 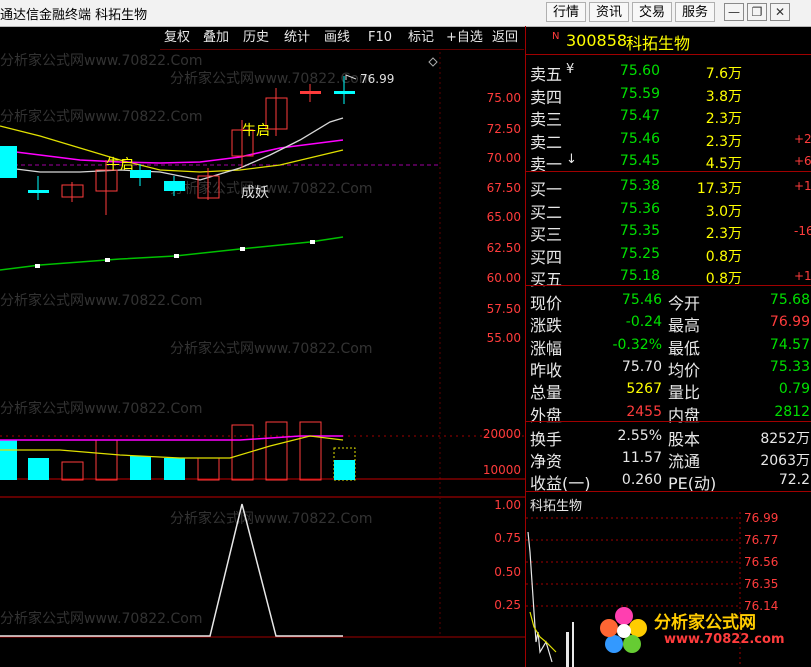 What do you see at coordinates (503, 129) in the screenshot?
I see `price-axis-label: 72.50` at bounding box center [503, 129].